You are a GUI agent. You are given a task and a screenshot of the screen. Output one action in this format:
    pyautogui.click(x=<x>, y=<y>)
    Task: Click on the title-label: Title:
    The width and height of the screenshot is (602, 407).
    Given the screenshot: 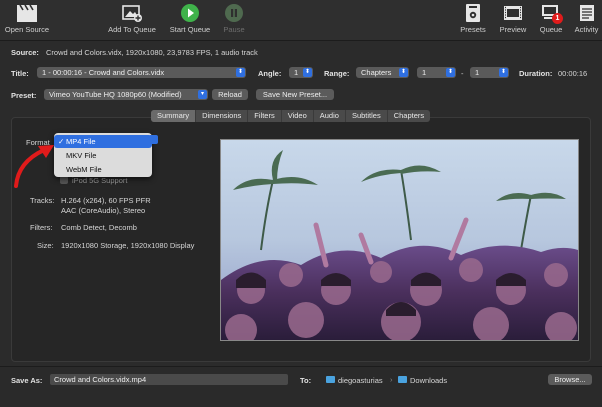 What is the action you would take?
    pyautogui.click(x=20, y=73)
    